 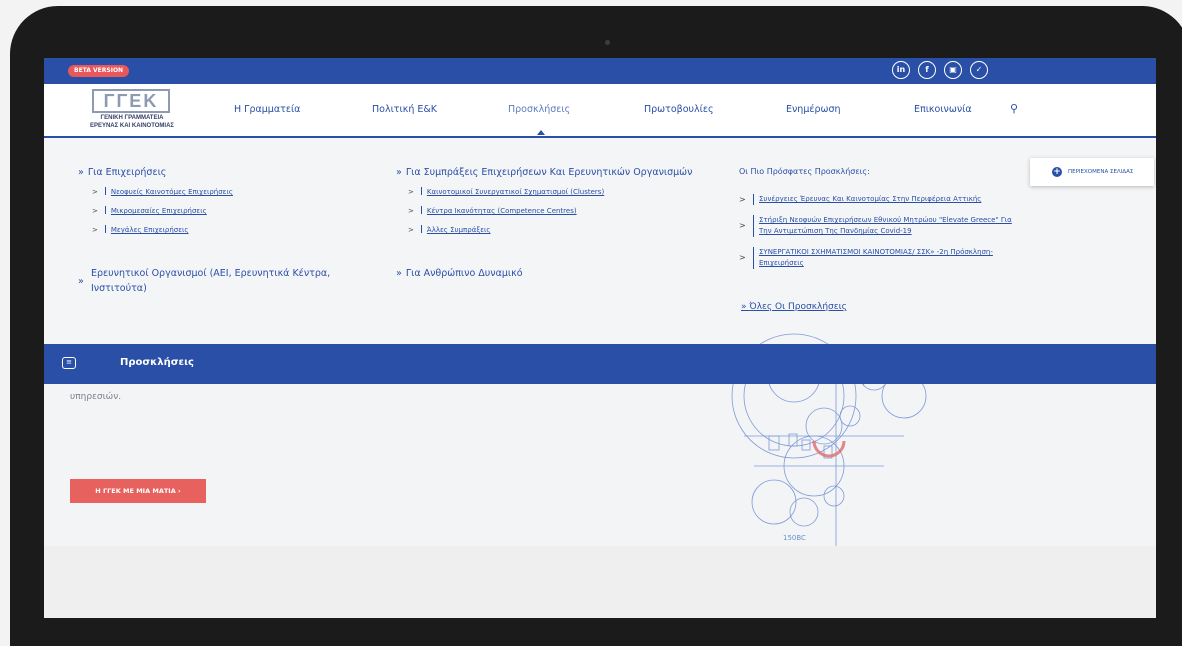 I want to click on menu-link-large: > Μεγάλες Επιχειρήσεις, so click(x=140, y=229).